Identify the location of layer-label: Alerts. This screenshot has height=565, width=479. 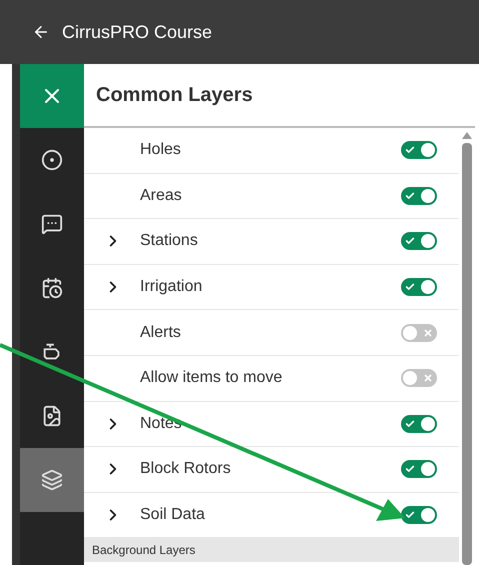
(161, 332).